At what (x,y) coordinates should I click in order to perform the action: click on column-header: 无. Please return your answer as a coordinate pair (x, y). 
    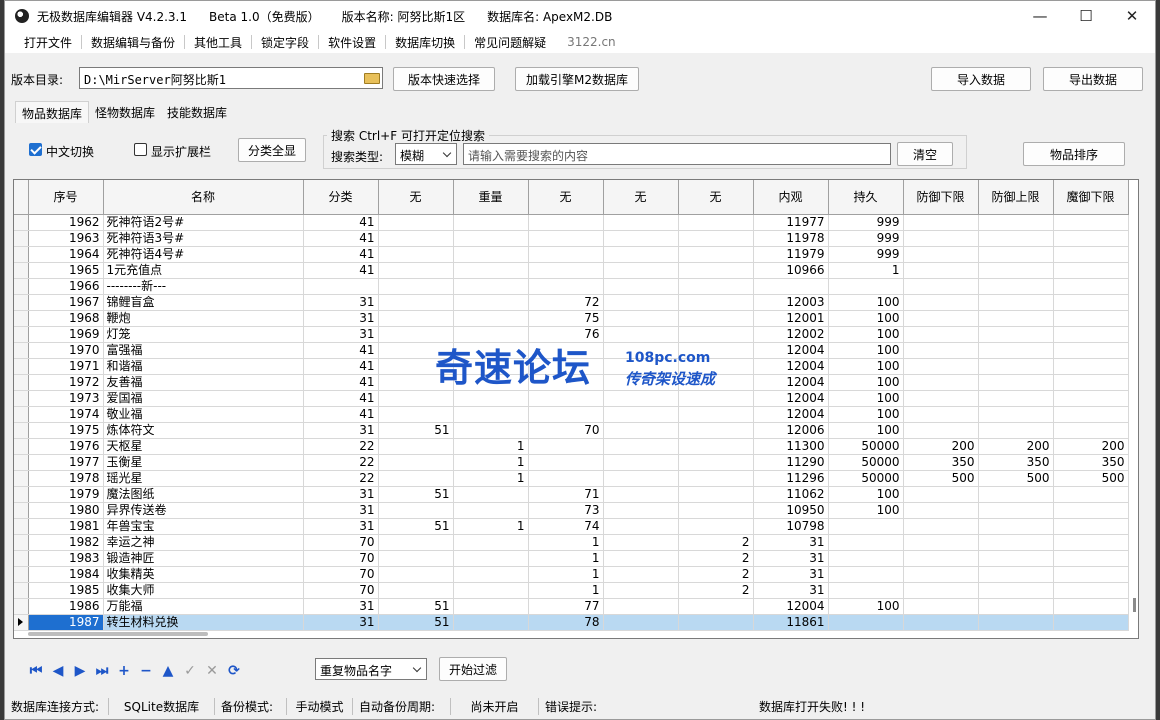
    Looking at the image, I should click on (641, 197).